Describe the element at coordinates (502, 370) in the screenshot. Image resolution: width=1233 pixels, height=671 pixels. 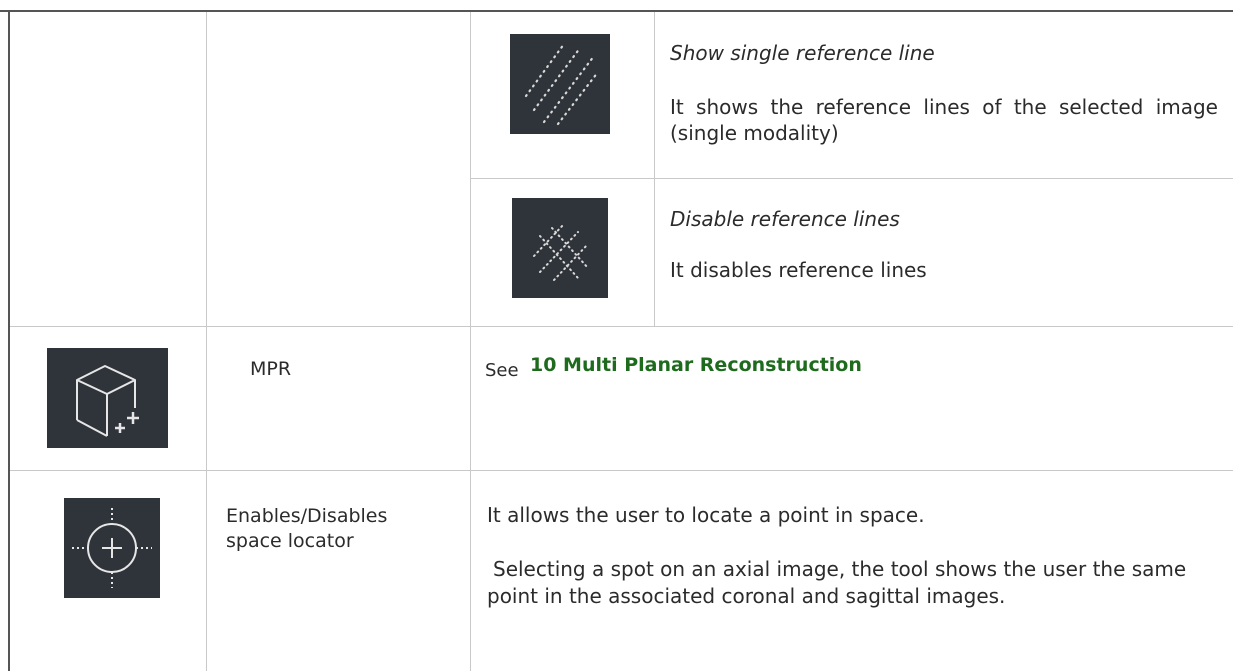
I see `mpr-see-prefix: See` at that location.